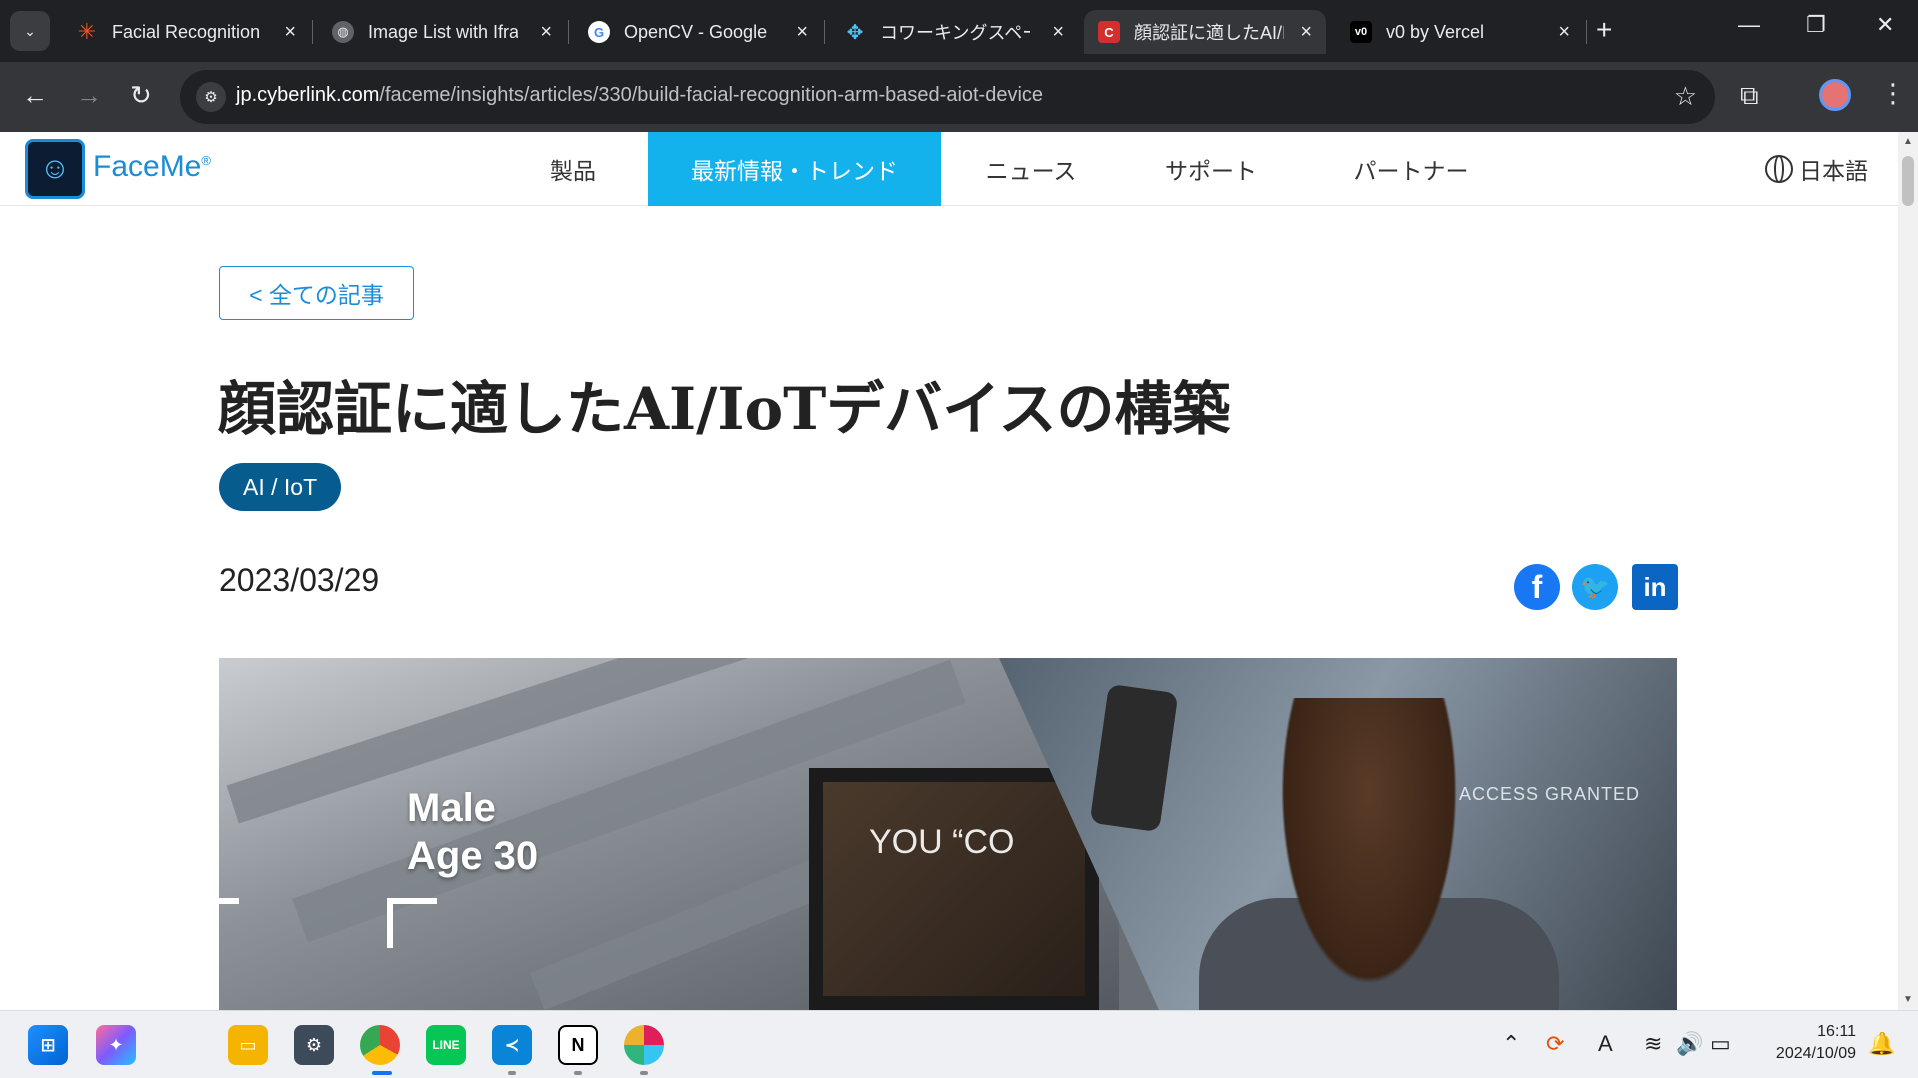  I want to click on notification-icon: 🔔, so click(1881, 1044).